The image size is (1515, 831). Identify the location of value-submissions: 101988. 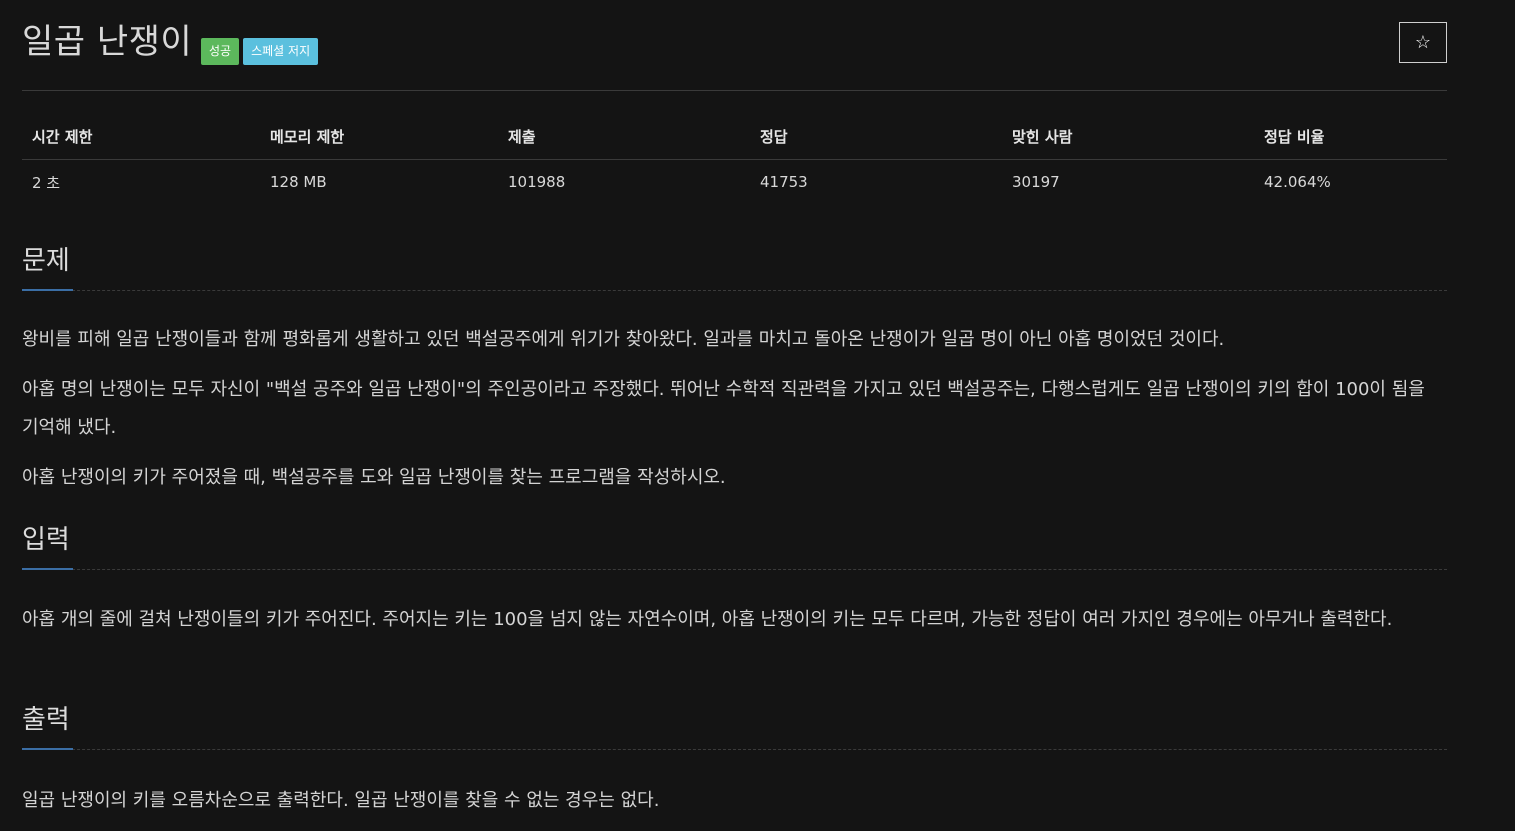
(624, 182).